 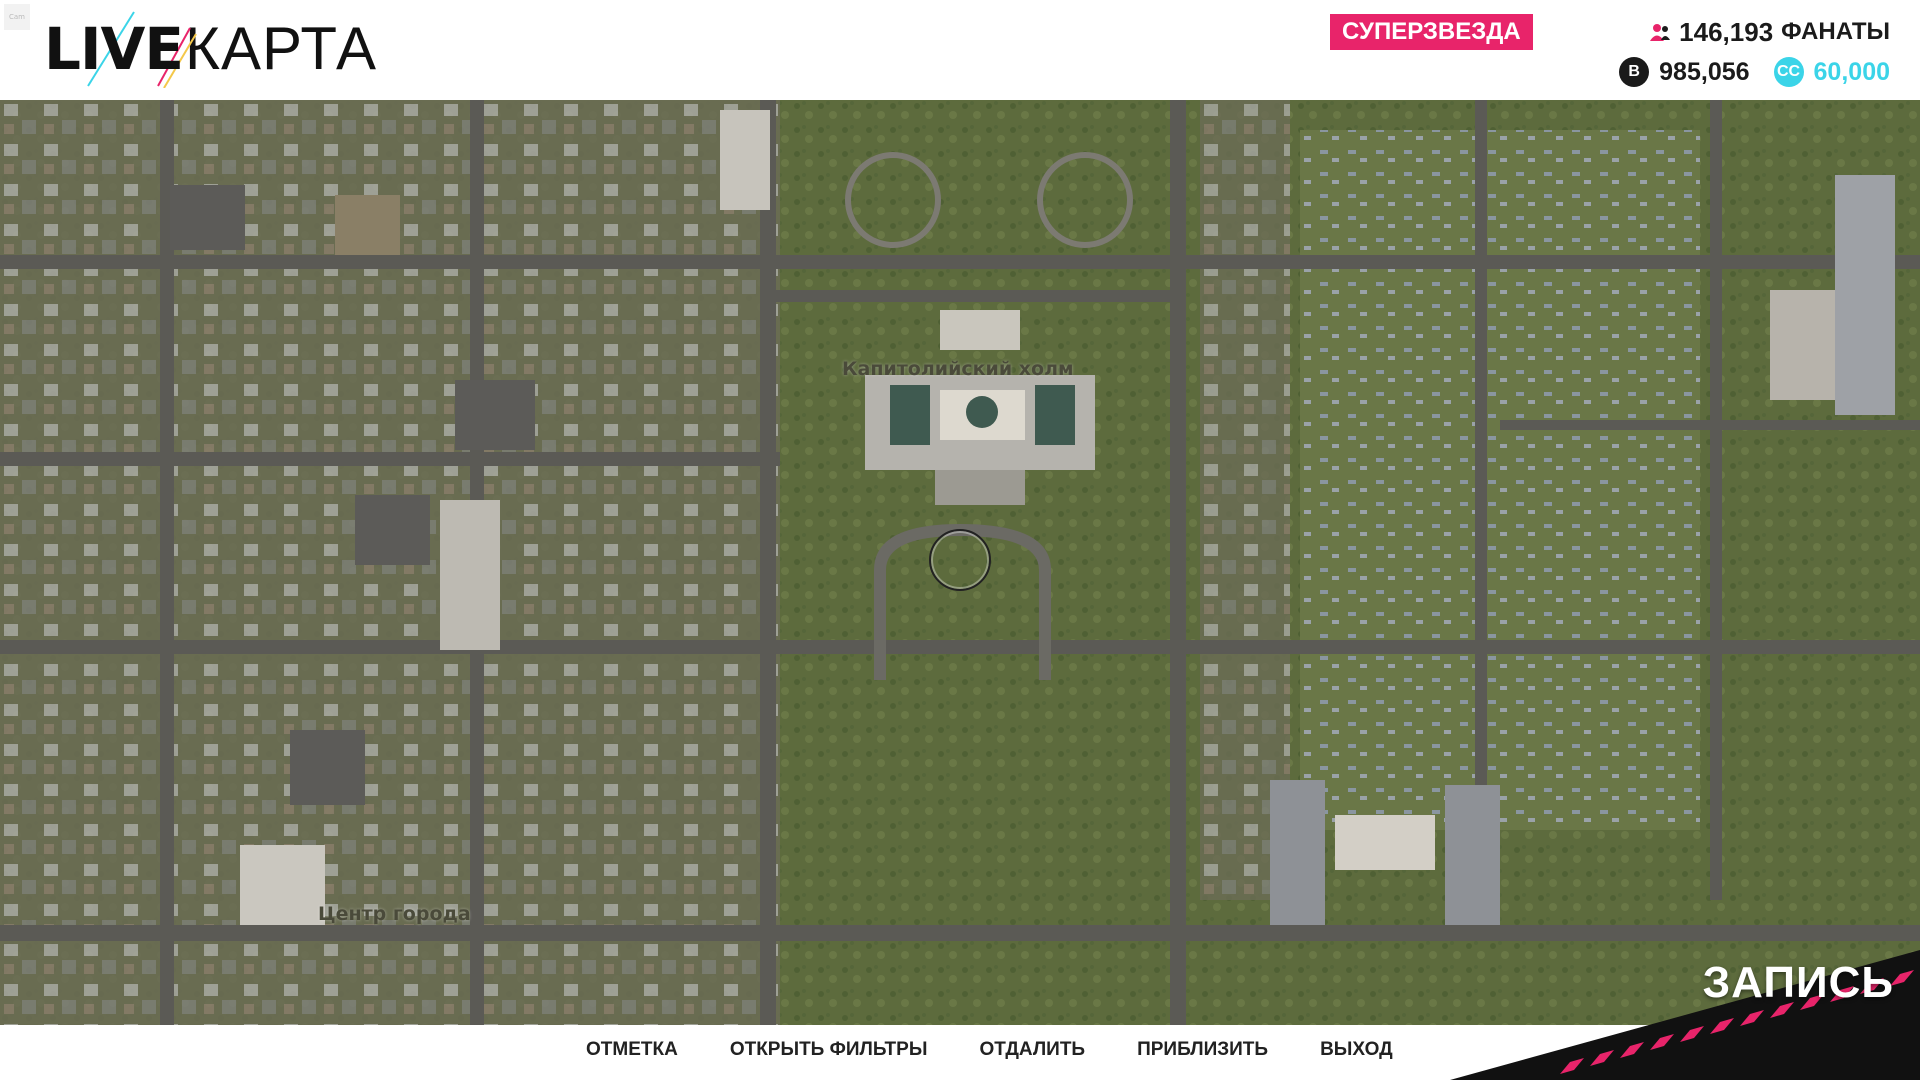 I want to click on open-filters-button: ОТКРЫТЬ ФИЛЬТРЫ, so click(x=829, y=1050).